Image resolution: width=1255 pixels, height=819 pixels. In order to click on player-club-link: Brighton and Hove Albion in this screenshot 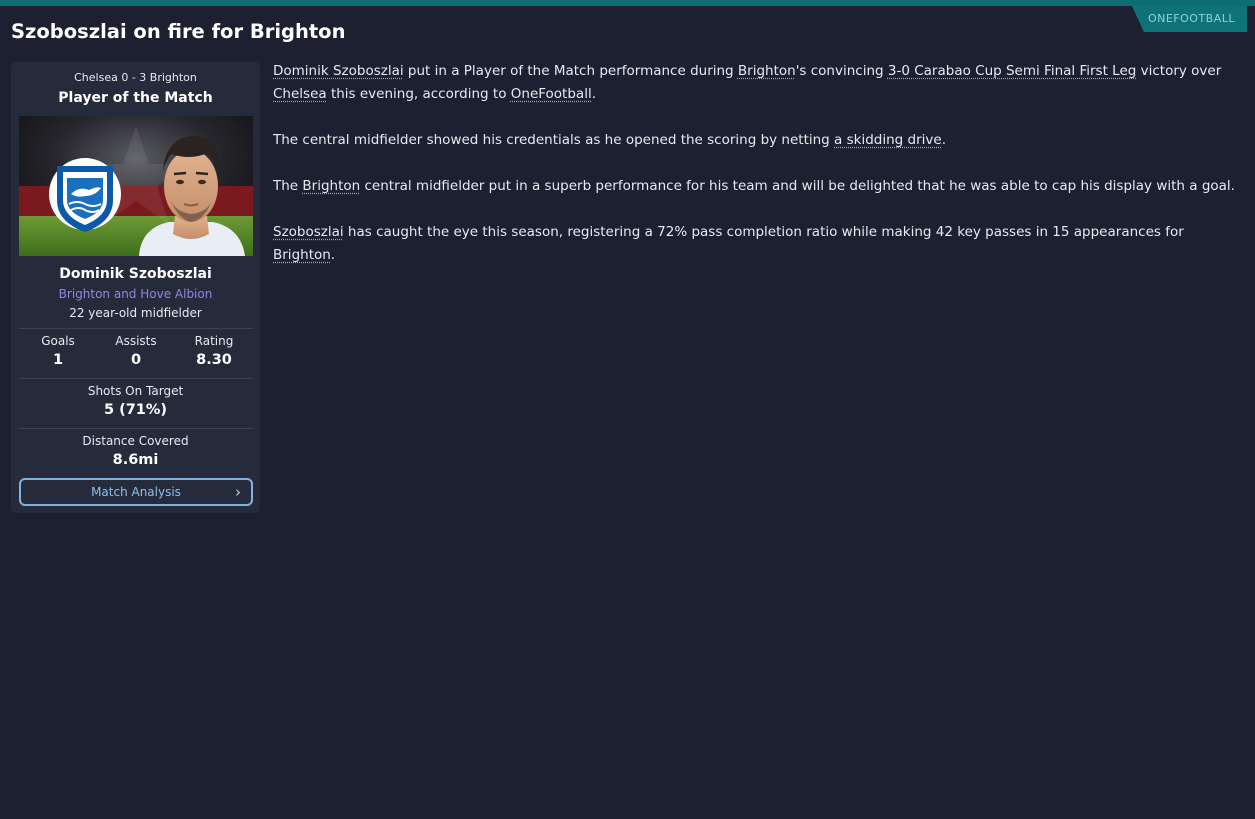, I will do `click(135, 294)`.